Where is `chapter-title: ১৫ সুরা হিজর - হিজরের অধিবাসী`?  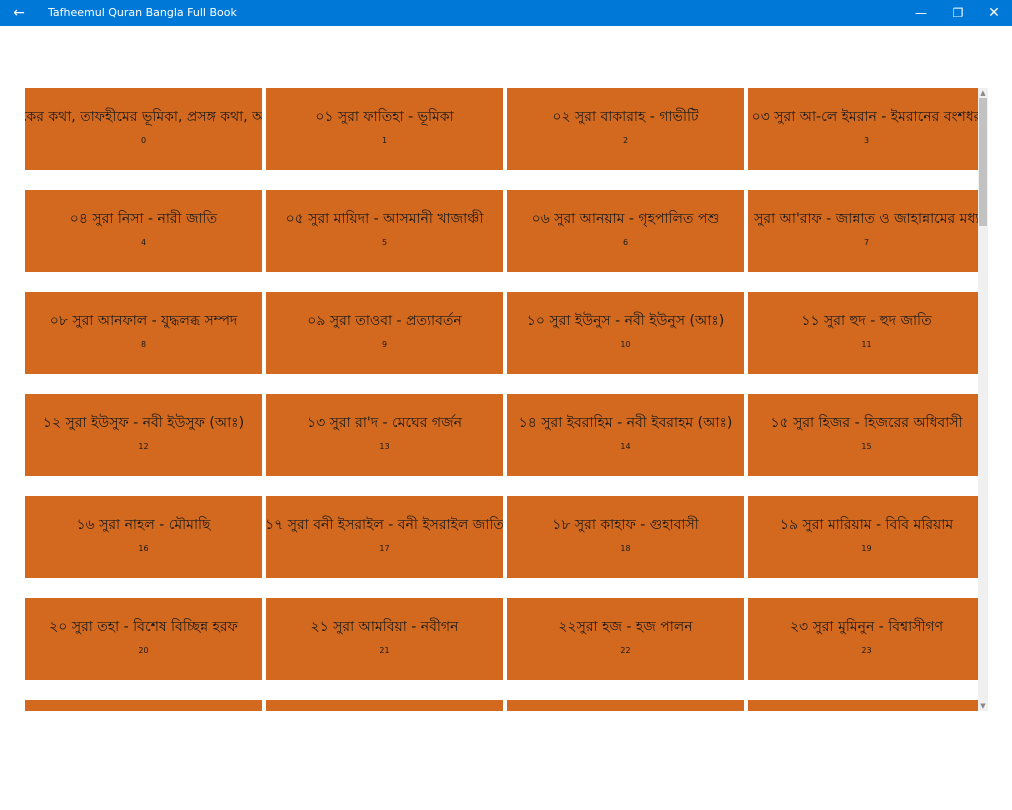 chapter-title: ১৫ সুরা হিজর - হিজরের অধিবাসী is located at coordinates (866, 423).